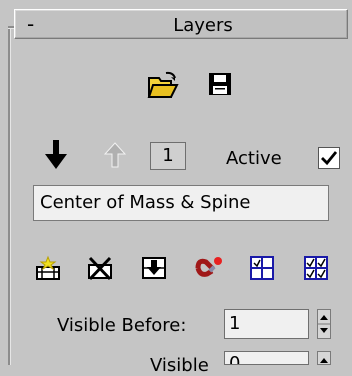 The height and width of the screenshot is (376, 352). What do you see at coordinates (115, 155) in the screenshot?
I see `arrow-up-icon` at bounding box center [115, 155].